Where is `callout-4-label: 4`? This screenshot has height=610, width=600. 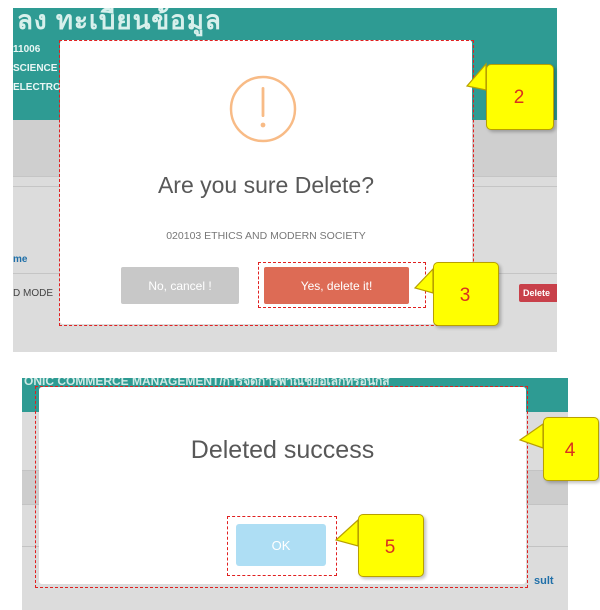 callout-4-label: 4 is located at coordinates (570, 450).